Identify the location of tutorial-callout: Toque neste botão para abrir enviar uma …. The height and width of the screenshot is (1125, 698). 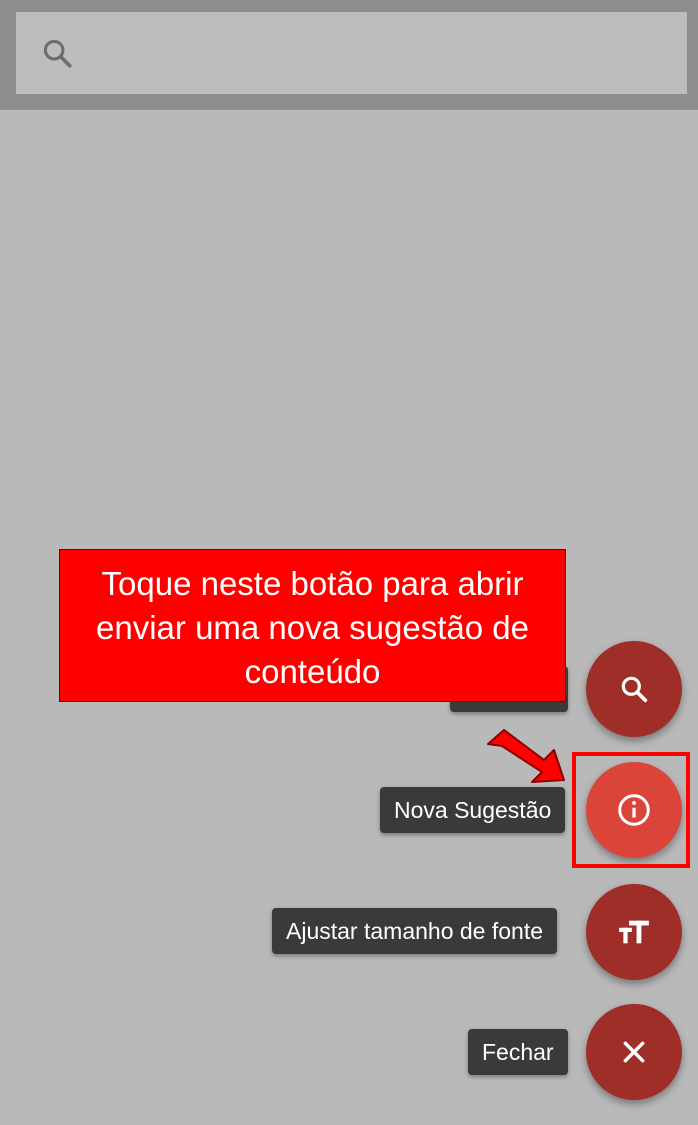
(312, 625).